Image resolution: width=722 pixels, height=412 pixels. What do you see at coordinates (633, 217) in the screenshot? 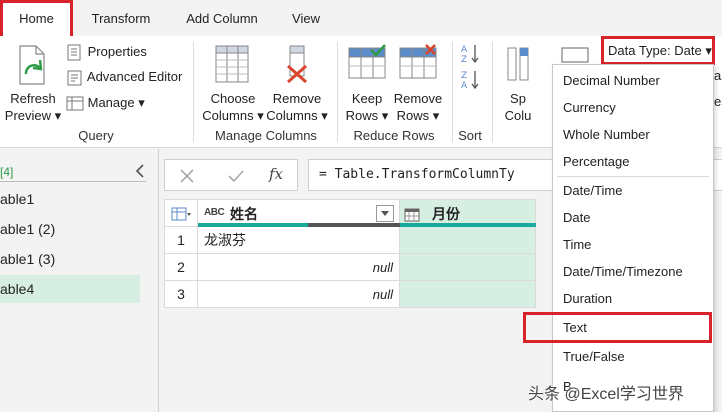
I see `menu-item-date: Date` at bounding box center [633, 217].